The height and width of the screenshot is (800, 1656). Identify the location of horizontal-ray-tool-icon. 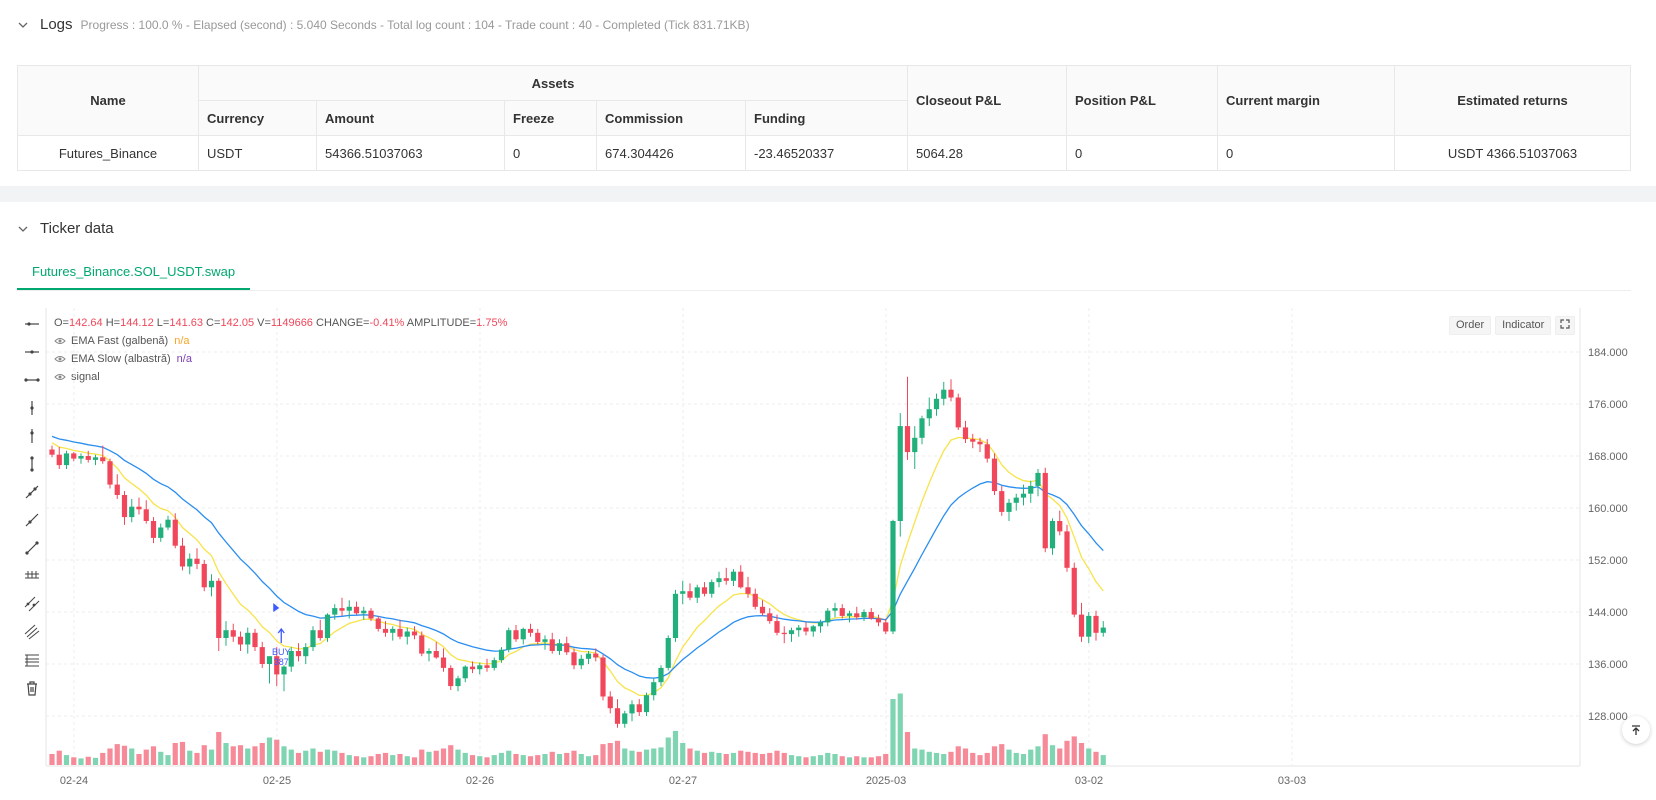
(32, 324).